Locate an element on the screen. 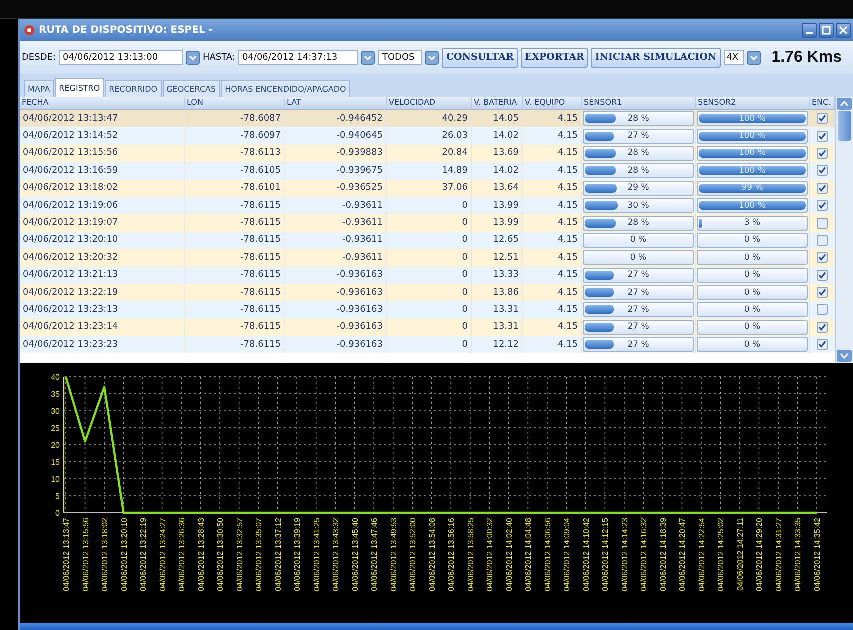 This screenshot has height=630, width=853. window-title: RUTA DE DISPOSITIVO: ESPEL - is located at coordinates (126, 30).